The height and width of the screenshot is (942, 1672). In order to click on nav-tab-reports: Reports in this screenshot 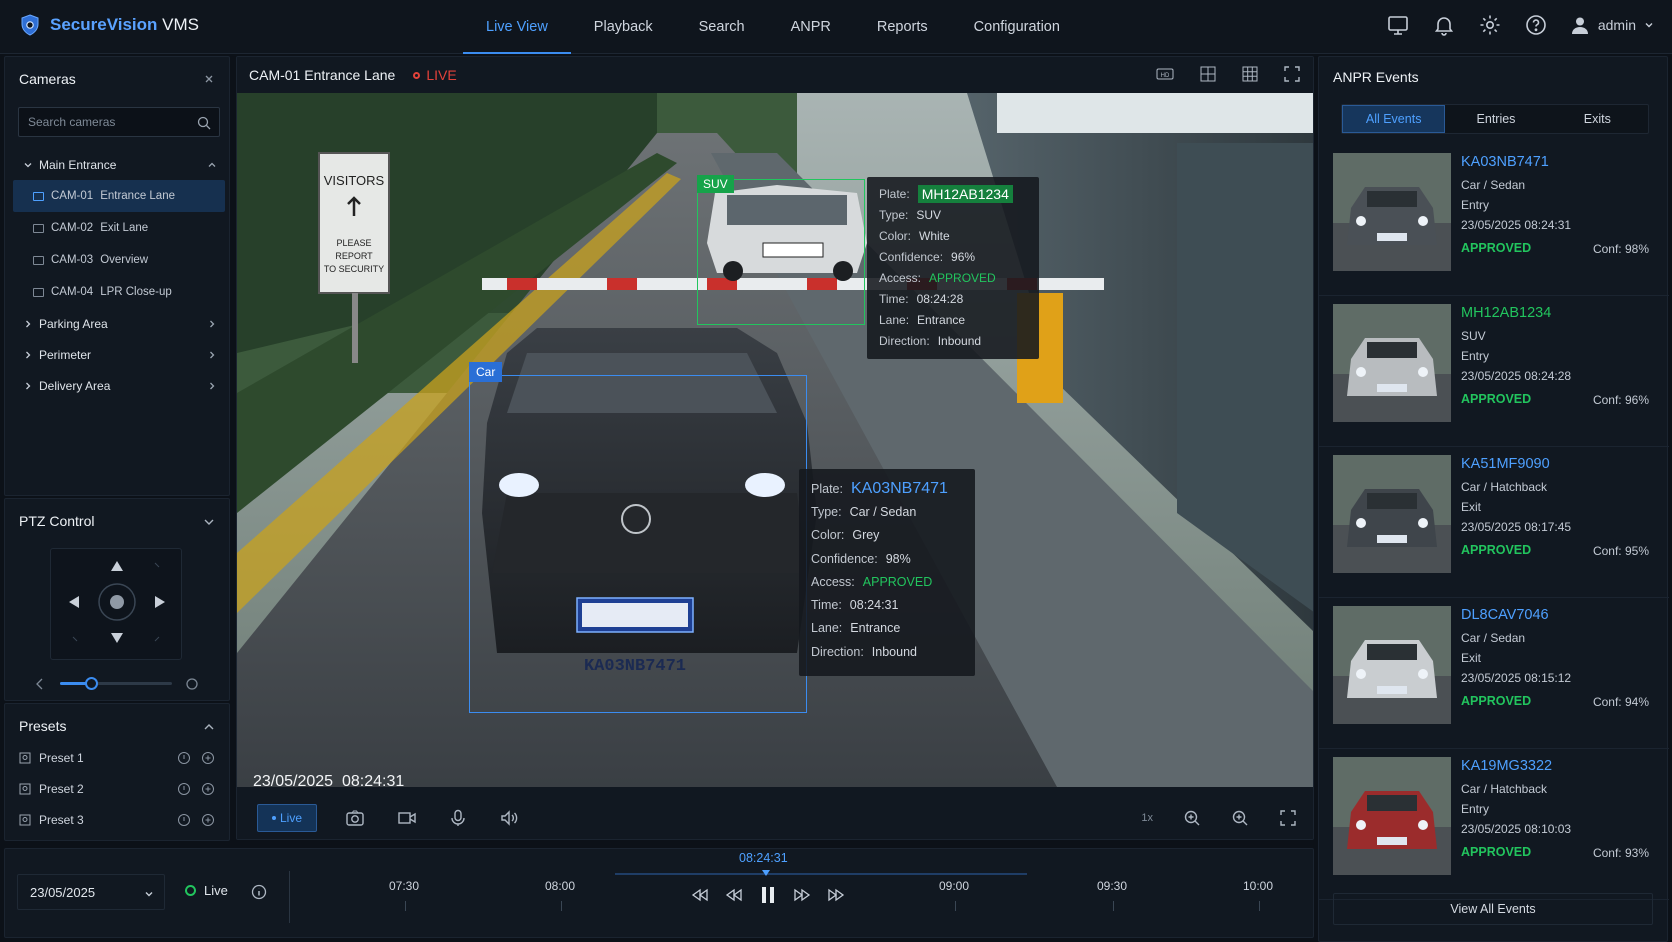, I will do `click(902, 27)`.